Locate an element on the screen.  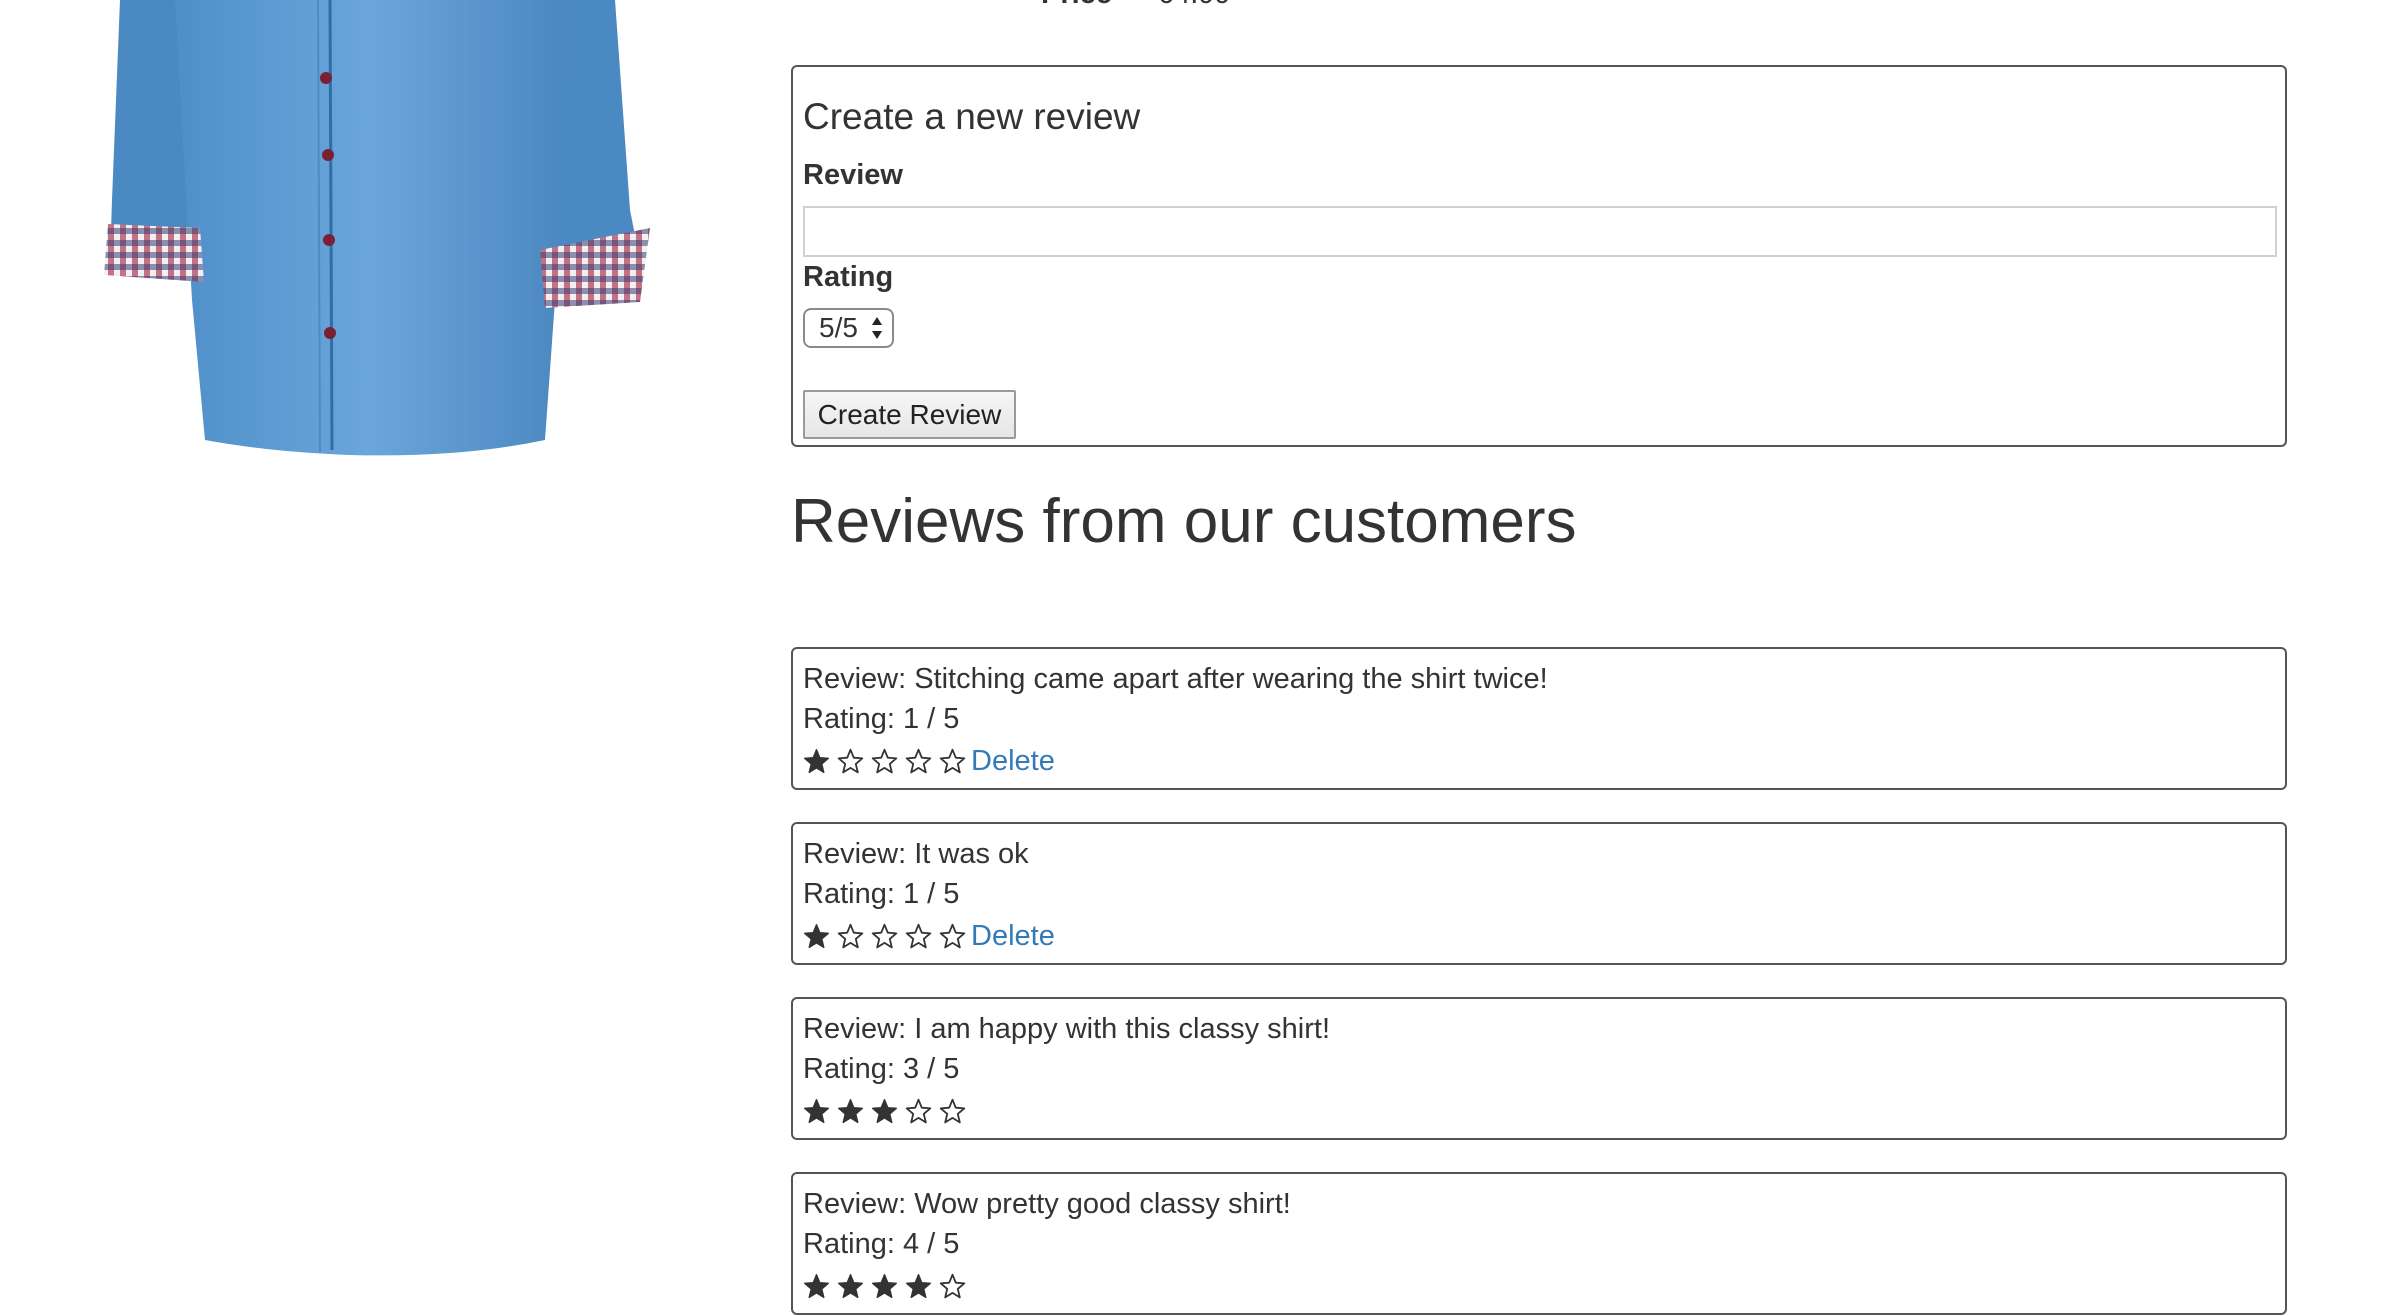
price-value: 64.99 is located at coordinates (1194, 5).